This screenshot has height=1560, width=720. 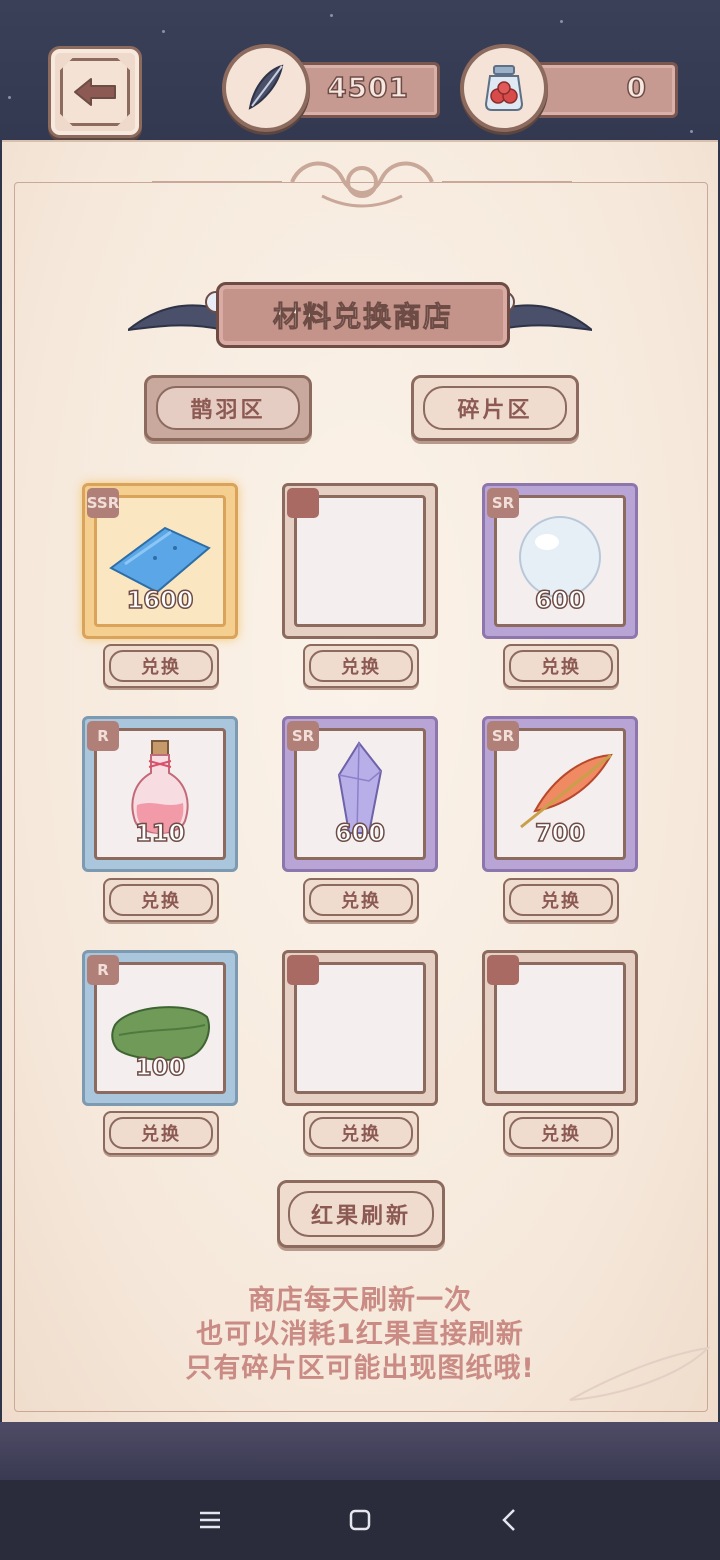 I want to click on tab-feather-zone-label: 鹊羽区, so click(x=228, y=408).